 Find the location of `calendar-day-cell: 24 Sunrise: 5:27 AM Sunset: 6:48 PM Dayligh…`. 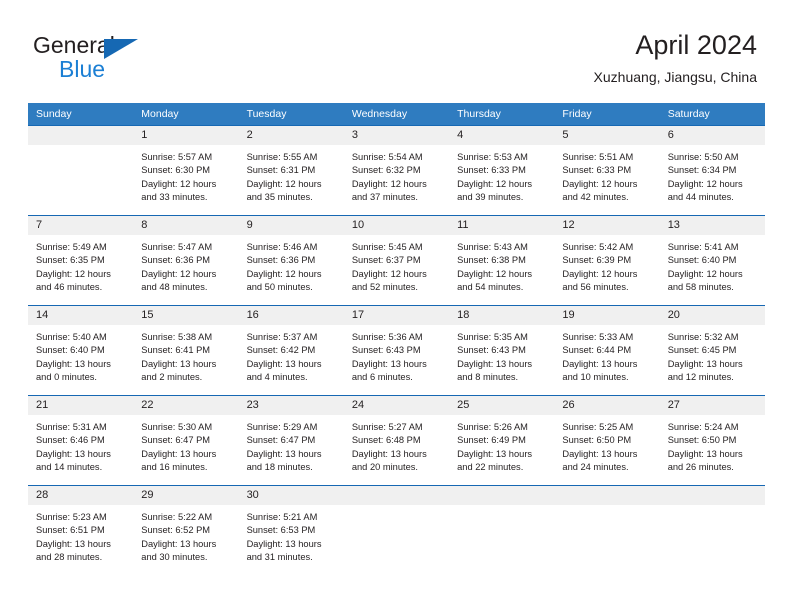

calendar-day-cell: 24 Sunrise: 5:27 AM Sunset: 6:48 PM Dayligh… is located at coordinates (396, 440).